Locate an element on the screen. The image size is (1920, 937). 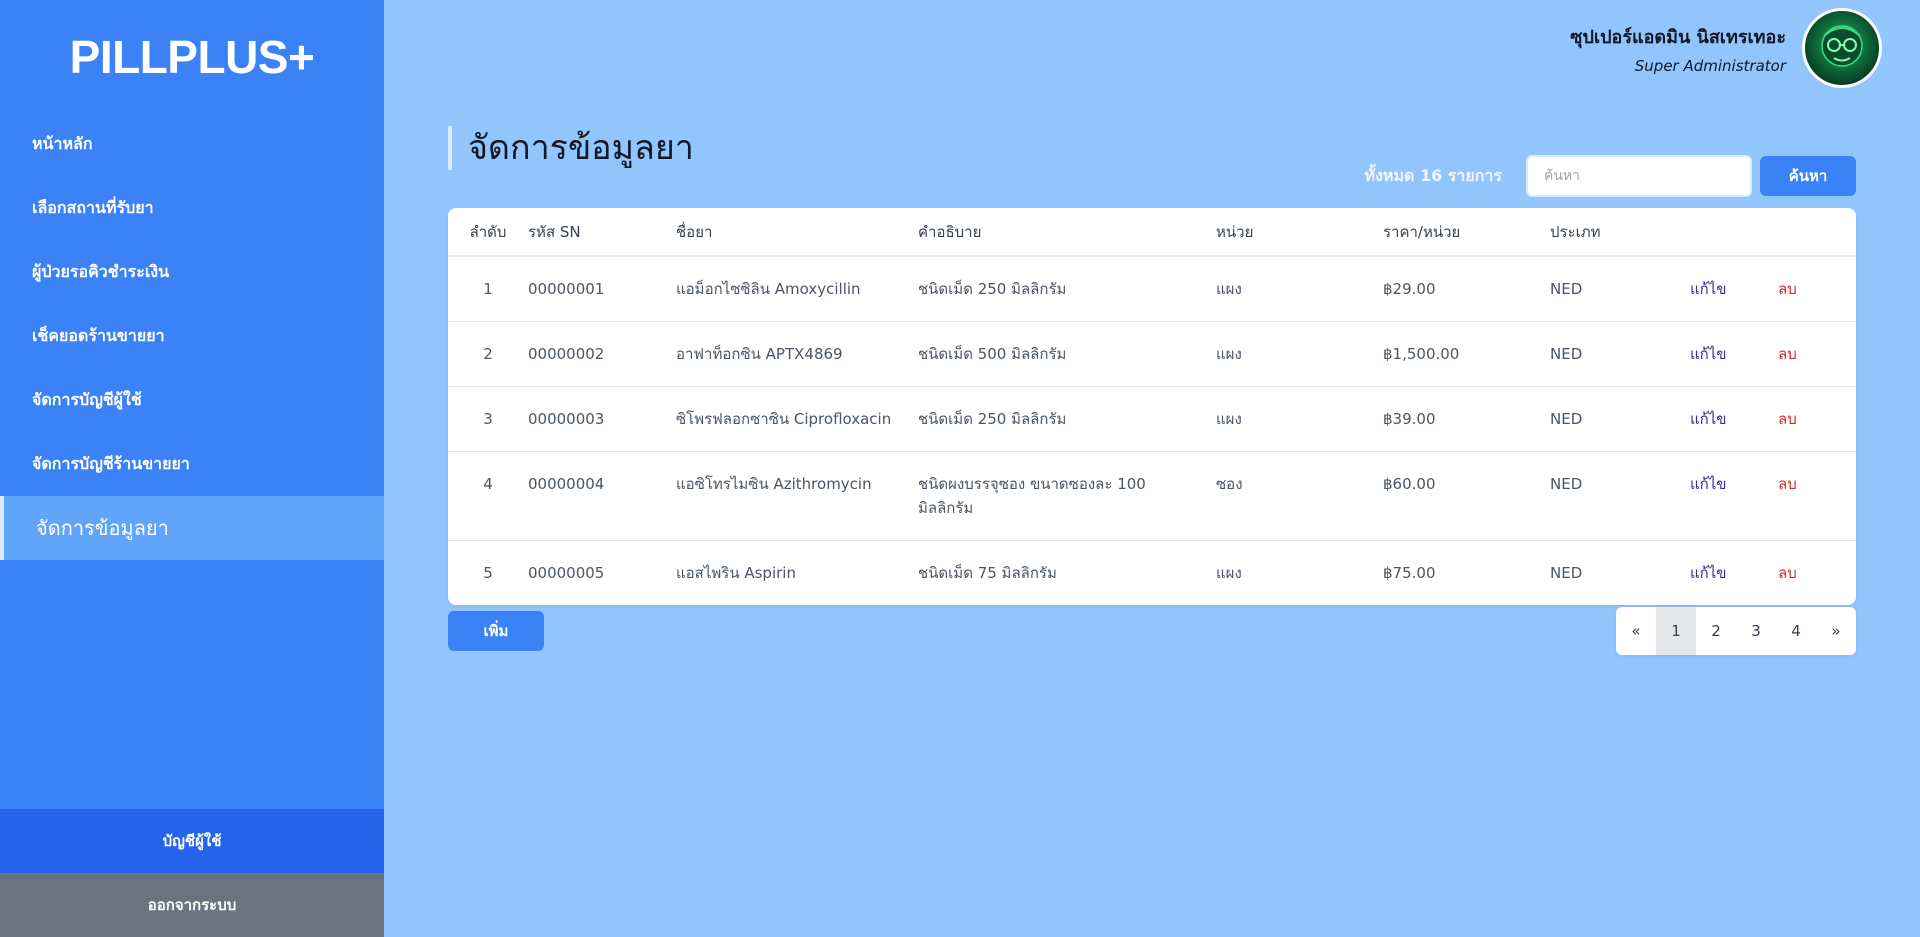
cell-description: ชนิดผงบรรจุซอง ขนาดซองละ 100 มิลลิกรัม is located at coordinates (1067, 496).